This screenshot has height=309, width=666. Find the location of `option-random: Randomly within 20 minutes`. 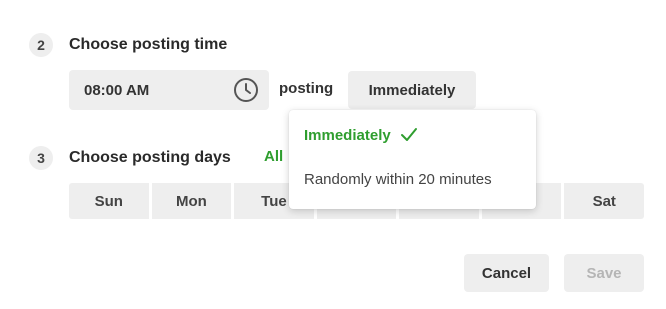

option-random: Randomly within 20 minutes is located at coordinates (398, 179).